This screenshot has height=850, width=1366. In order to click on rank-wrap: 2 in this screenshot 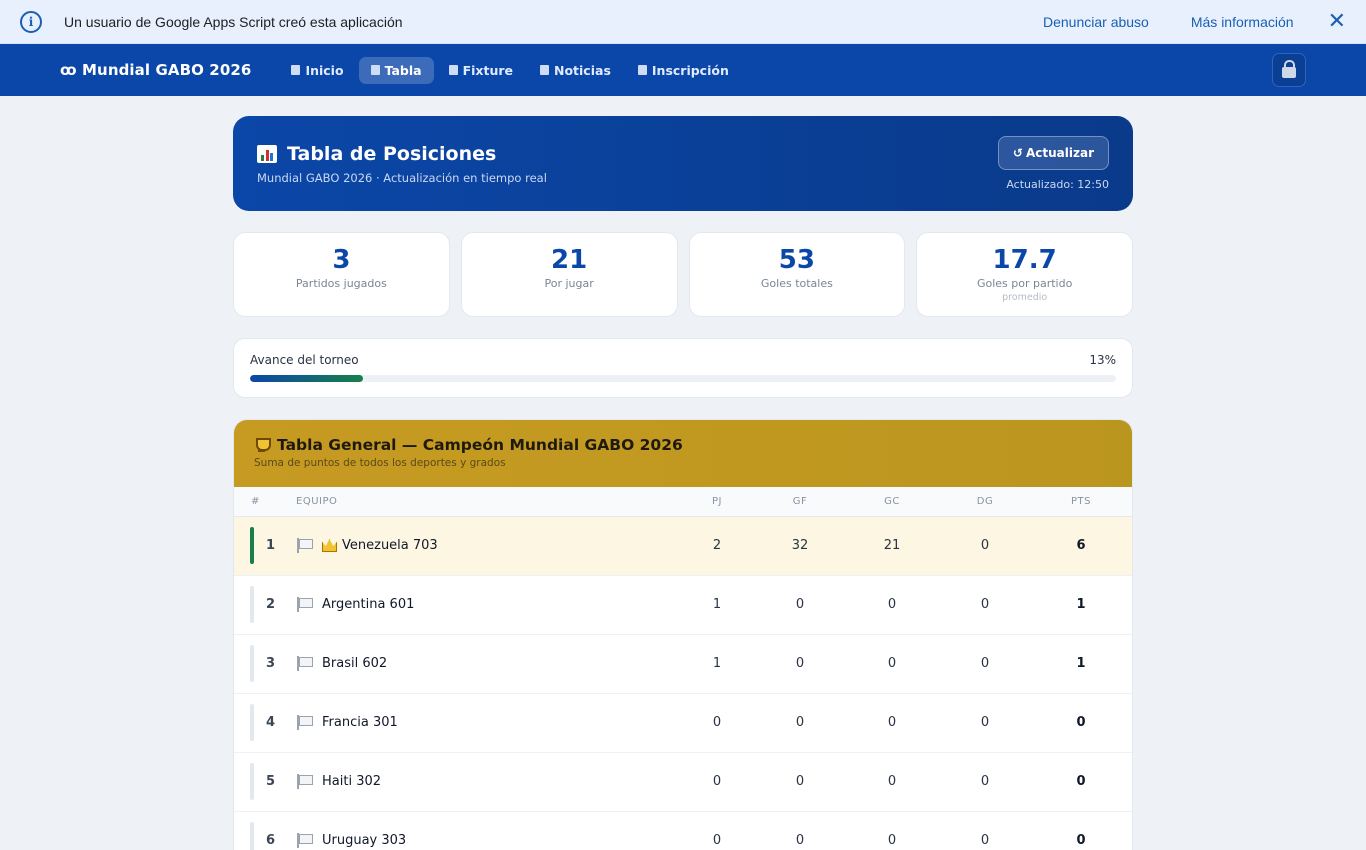, I will do `click(273, 604)`.